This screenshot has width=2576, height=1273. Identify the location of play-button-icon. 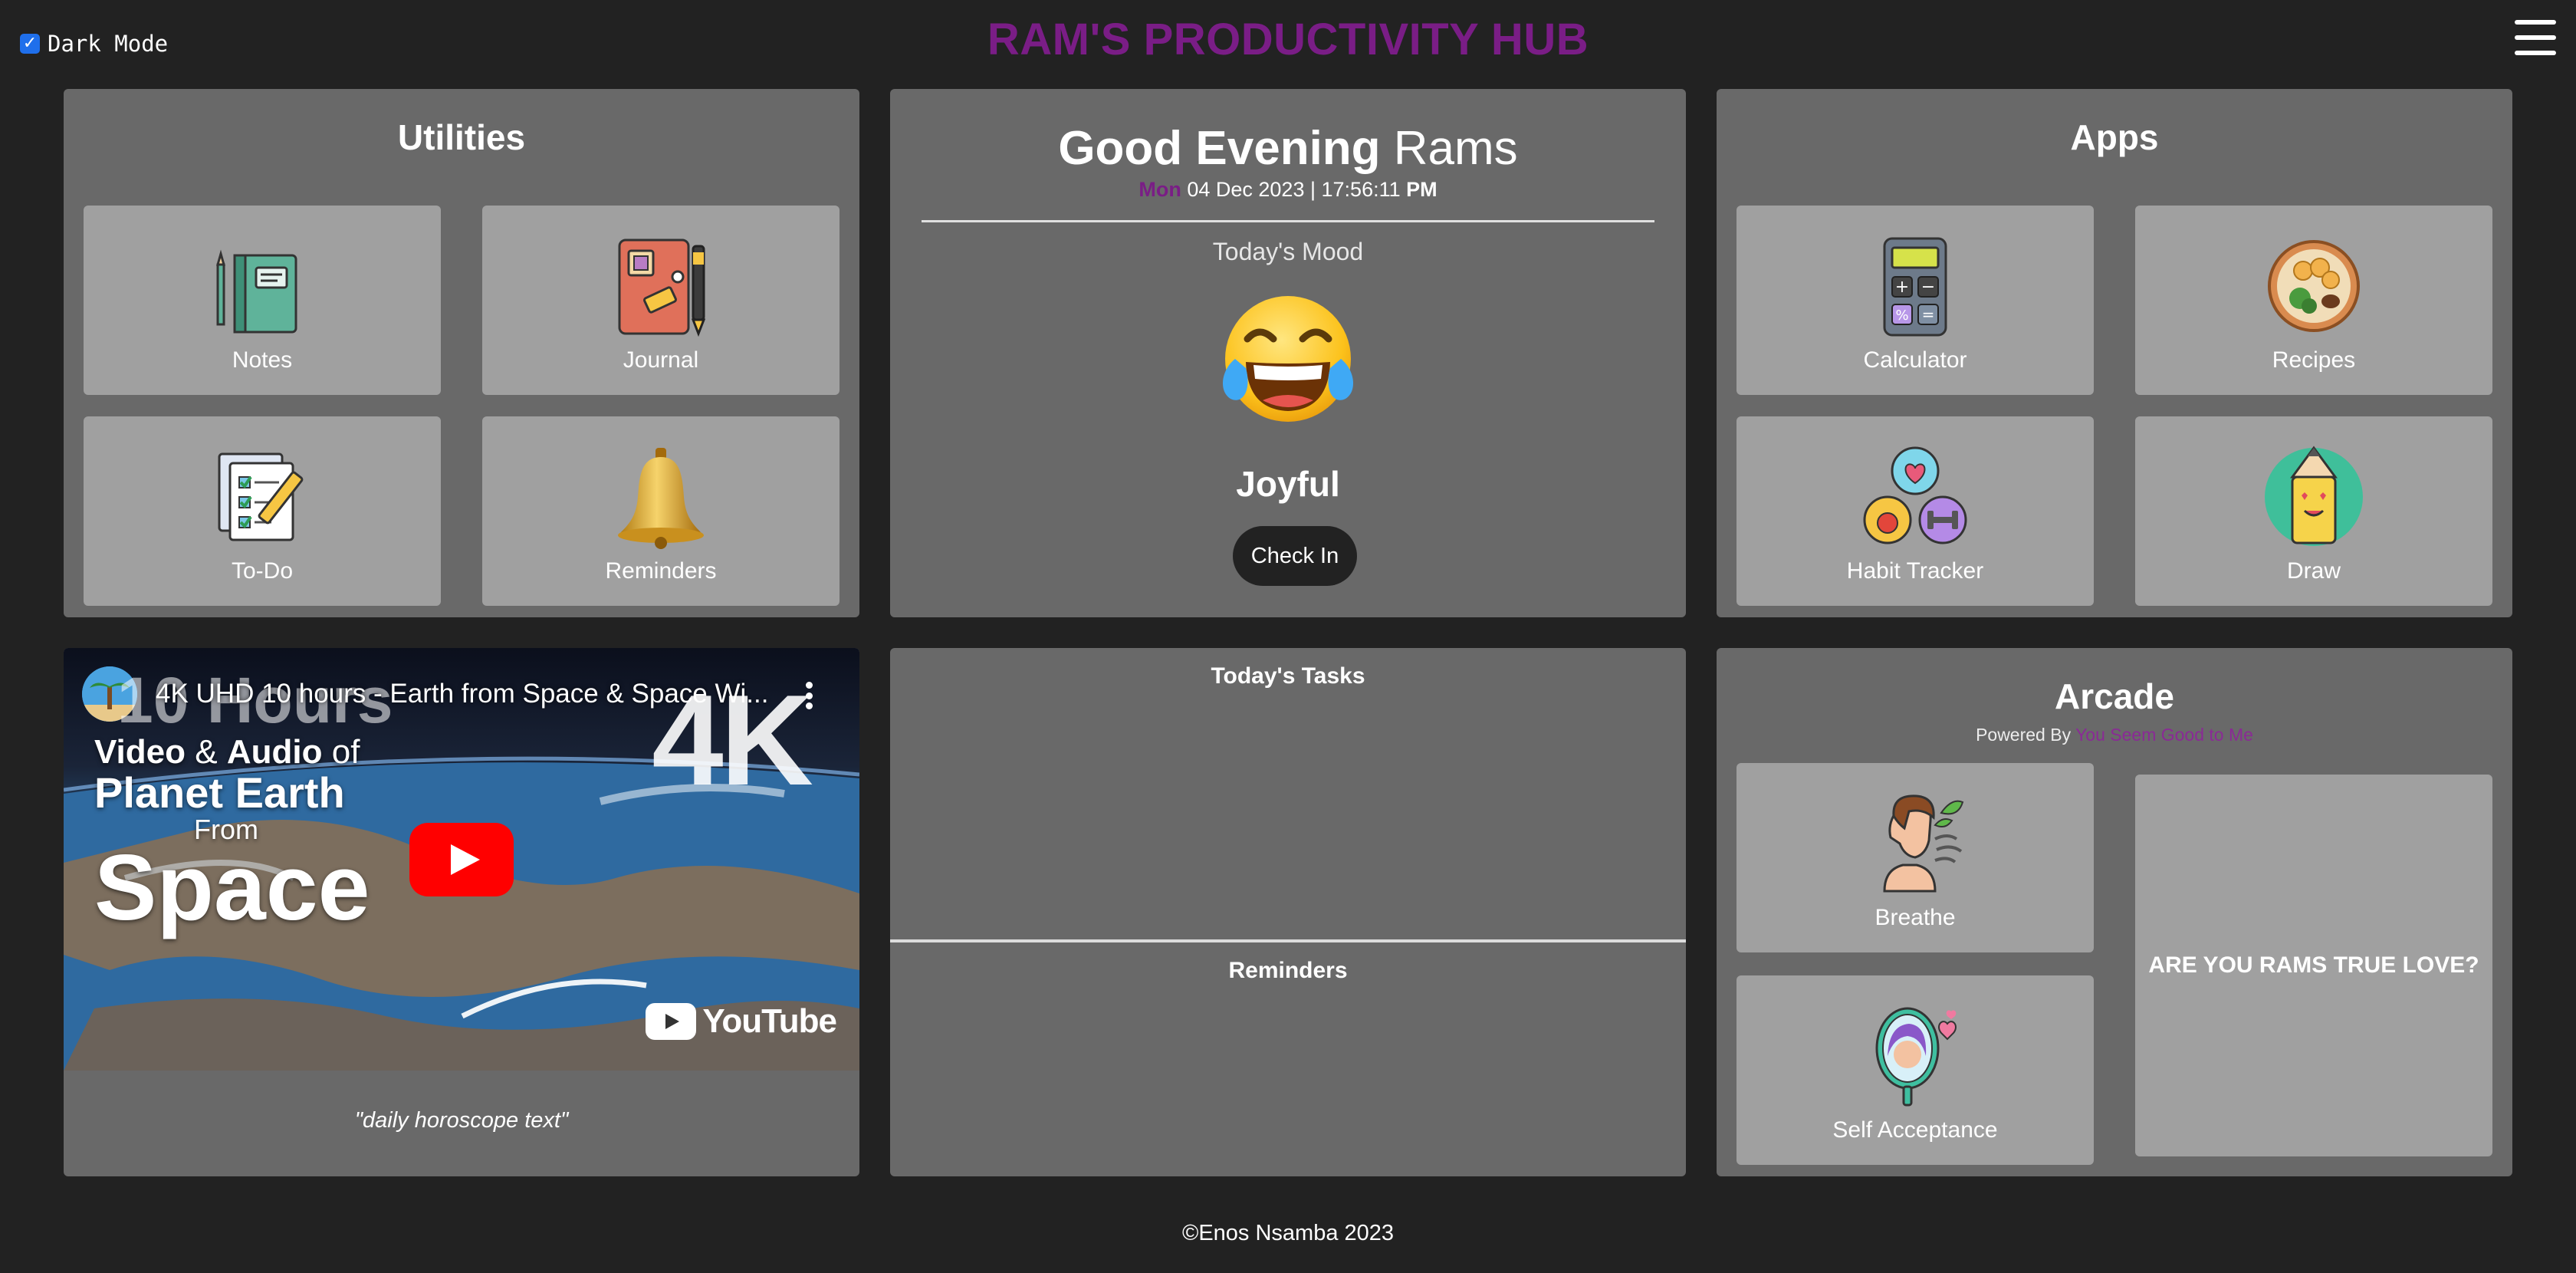
(462, 859).